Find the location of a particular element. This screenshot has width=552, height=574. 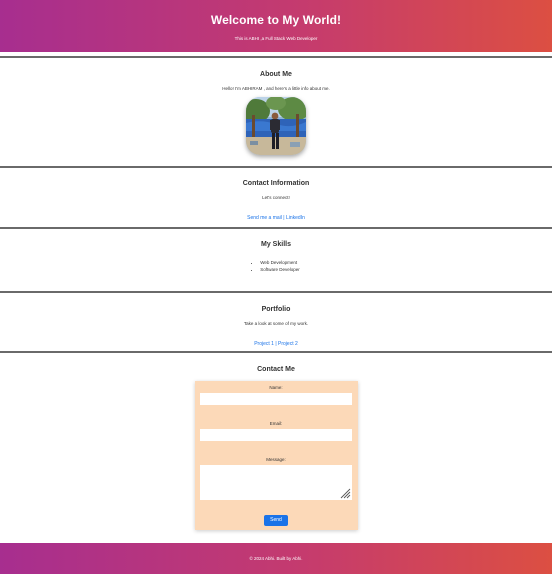

portfolio-heading: Portfolio is located at coordinates (276, 309).